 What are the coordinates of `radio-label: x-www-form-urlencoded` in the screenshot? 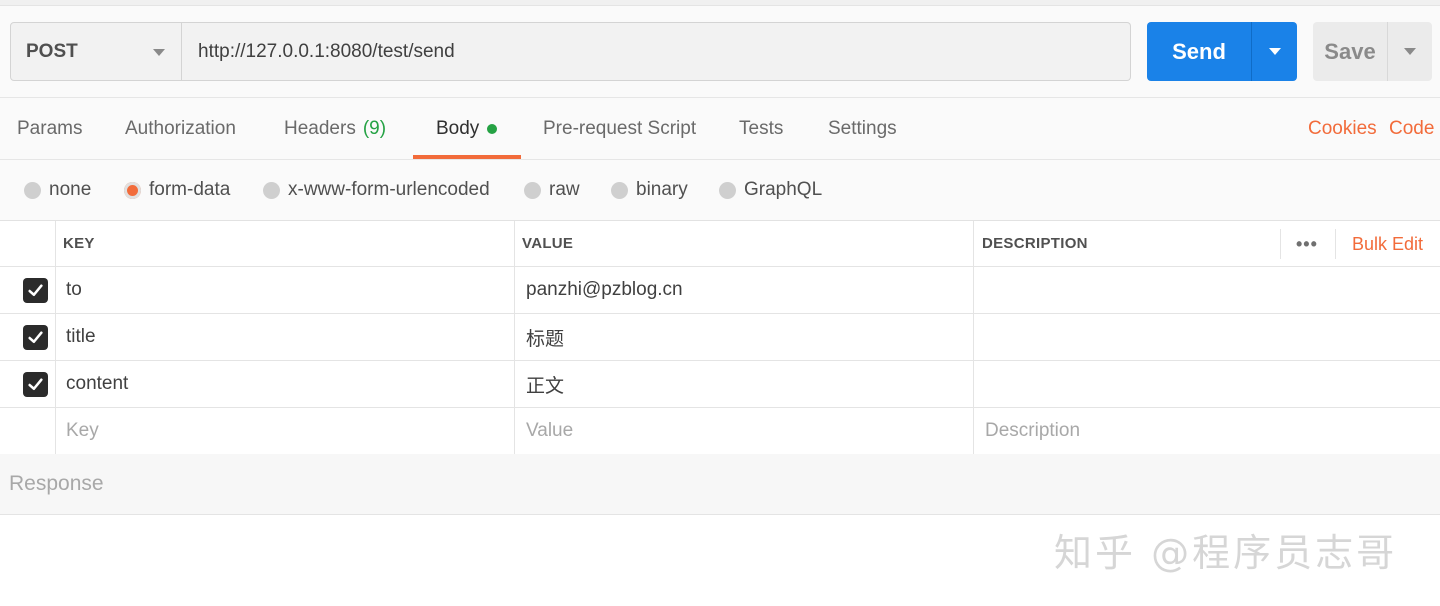 It's located at (389, 189).